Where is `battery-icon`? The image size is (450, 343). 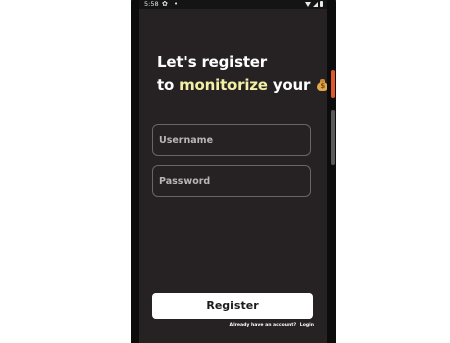
battery-icon is located at coordinates (321, 4).